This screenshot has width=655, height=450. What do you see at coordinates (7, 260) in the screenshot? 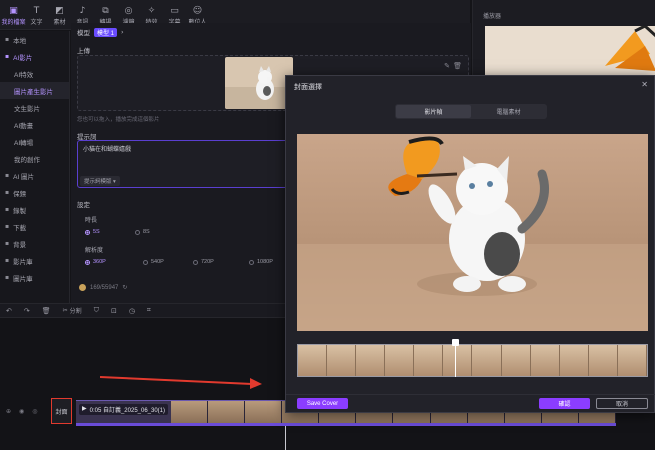
I see `video-icon: ▪` at bounding box center [7, 260].